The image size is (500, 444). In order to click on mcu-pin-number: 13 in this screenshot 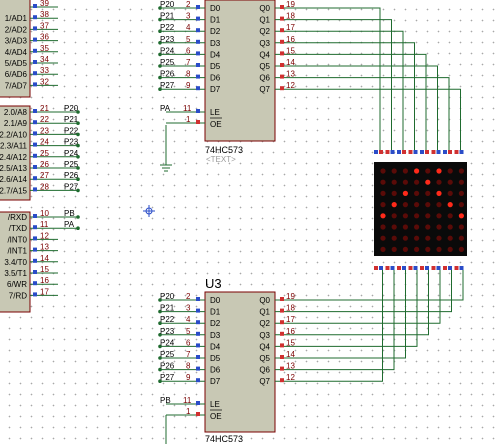, I will do `click(44, 247)`.